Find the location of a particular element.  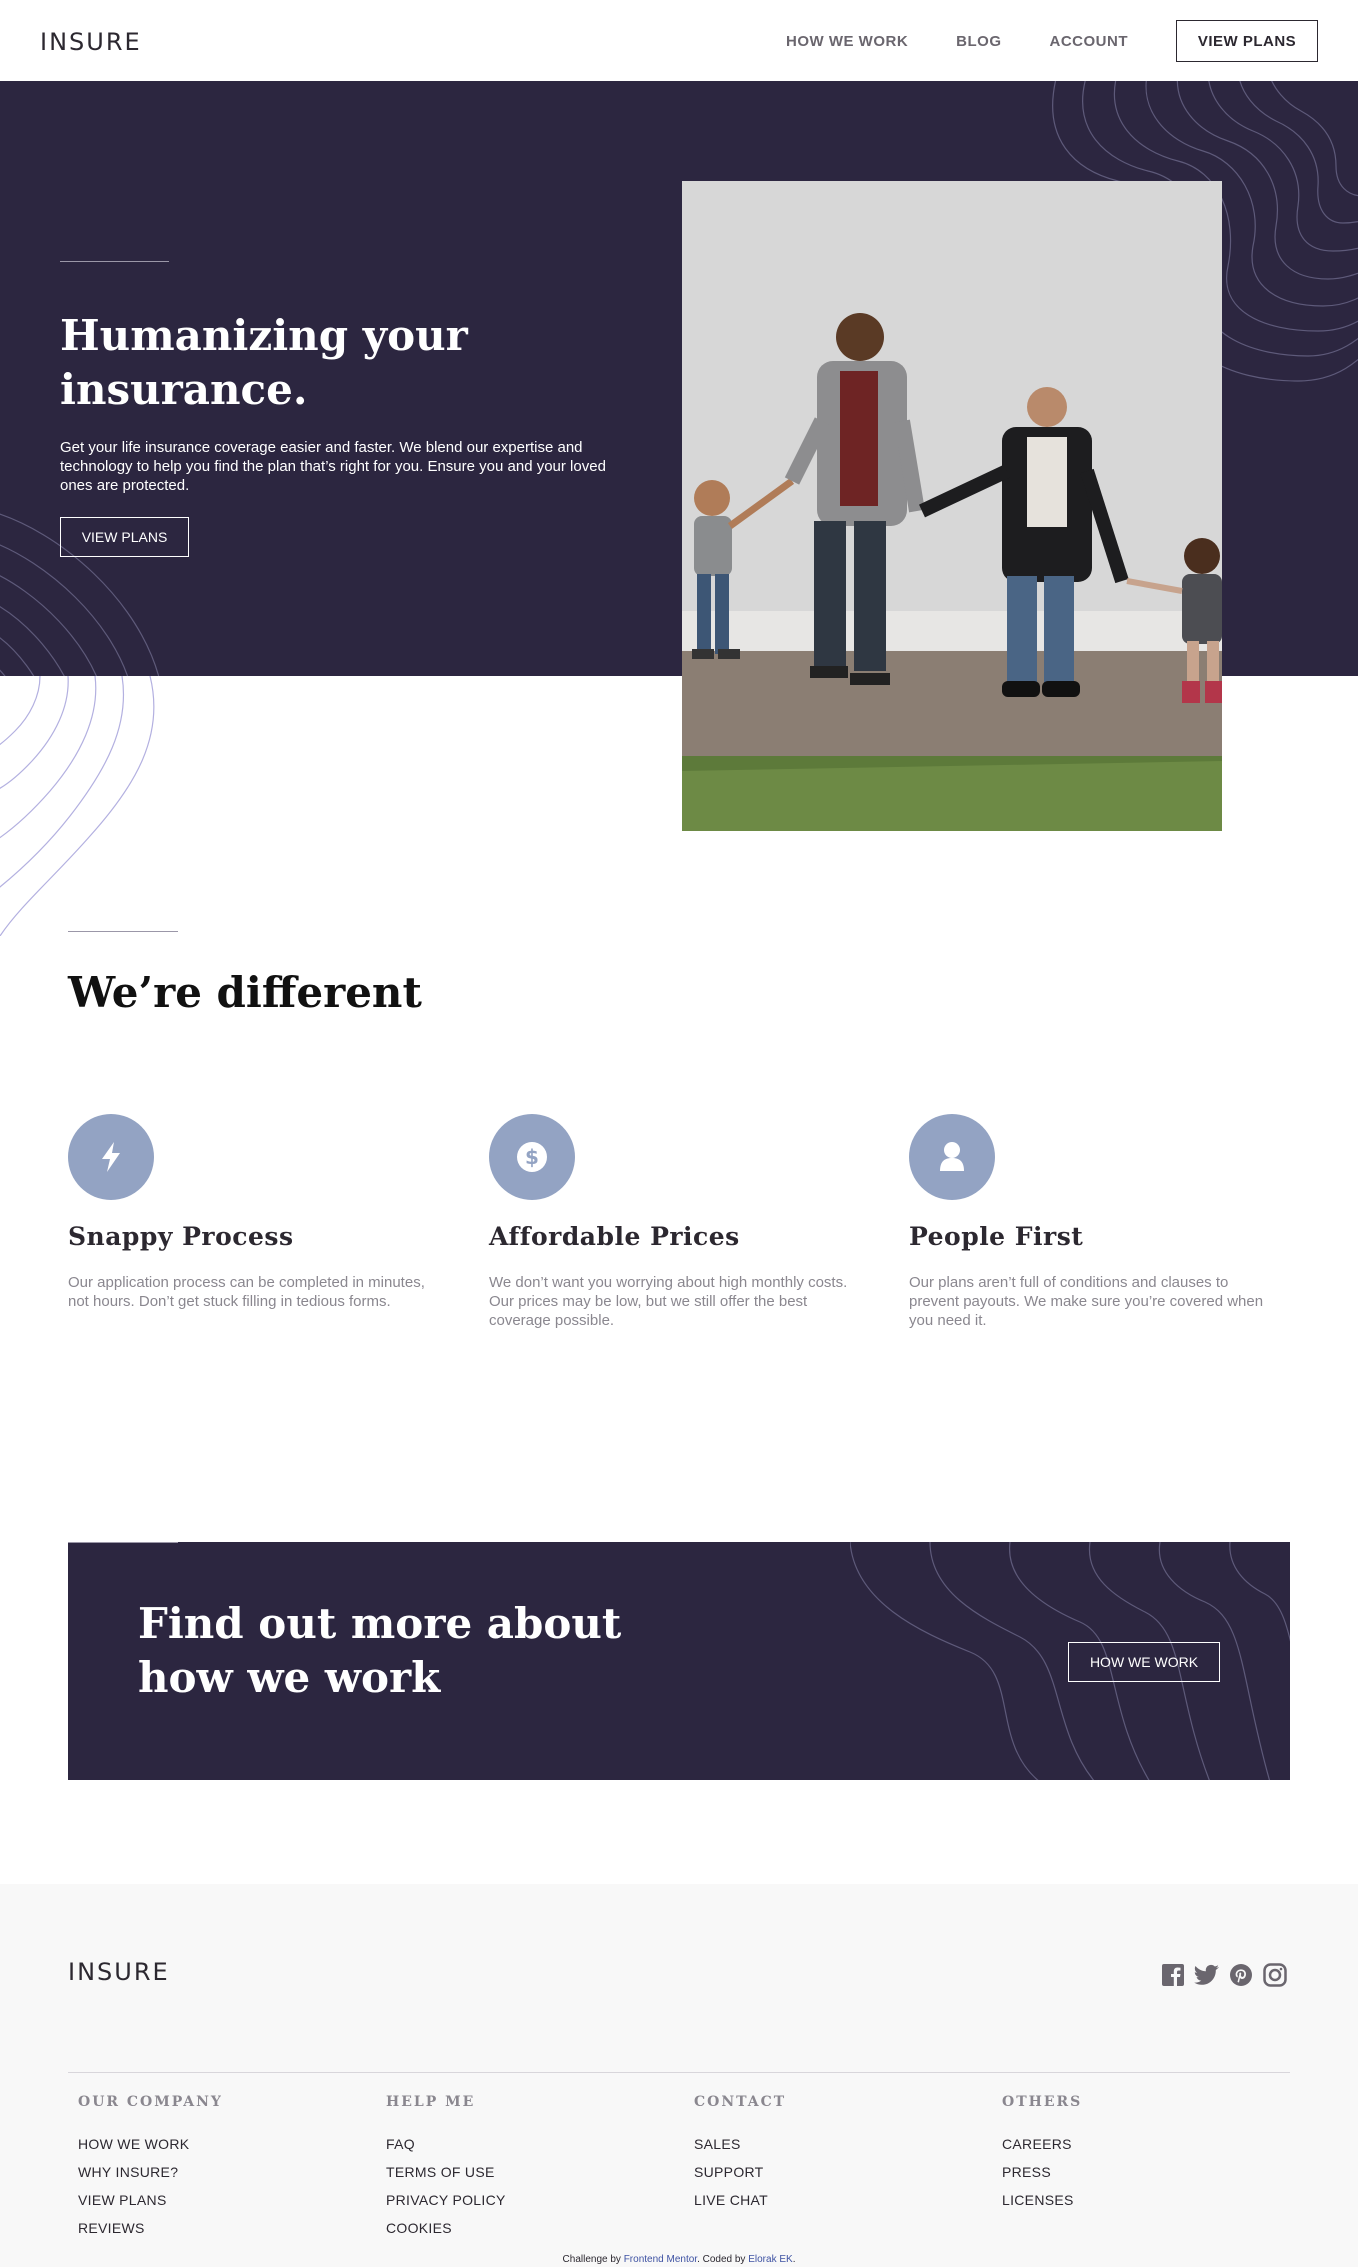

nav-link-blog: BLOG is located at coordinates (978, 41).